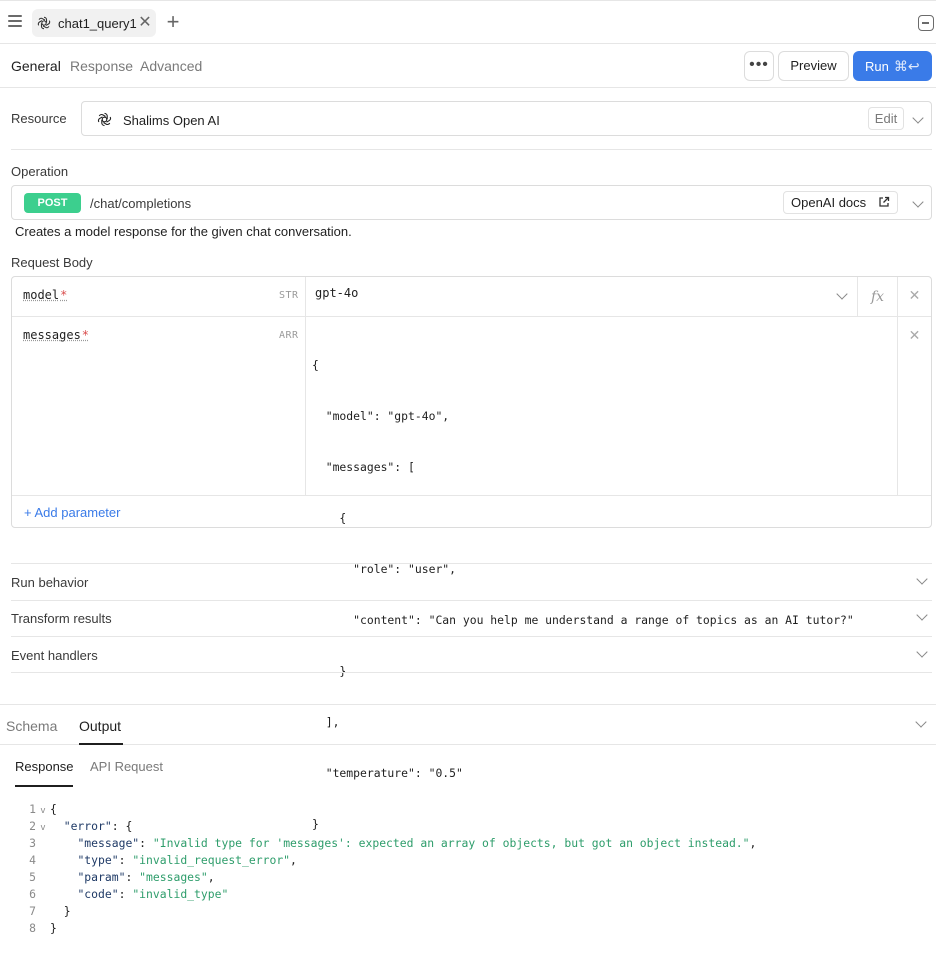 This screenshot has width=936, height=971. What do you see at coordinates (171, 66) in the screenshot?
I see `tab-advanced: Advanced` at bounding box center [171, 66].